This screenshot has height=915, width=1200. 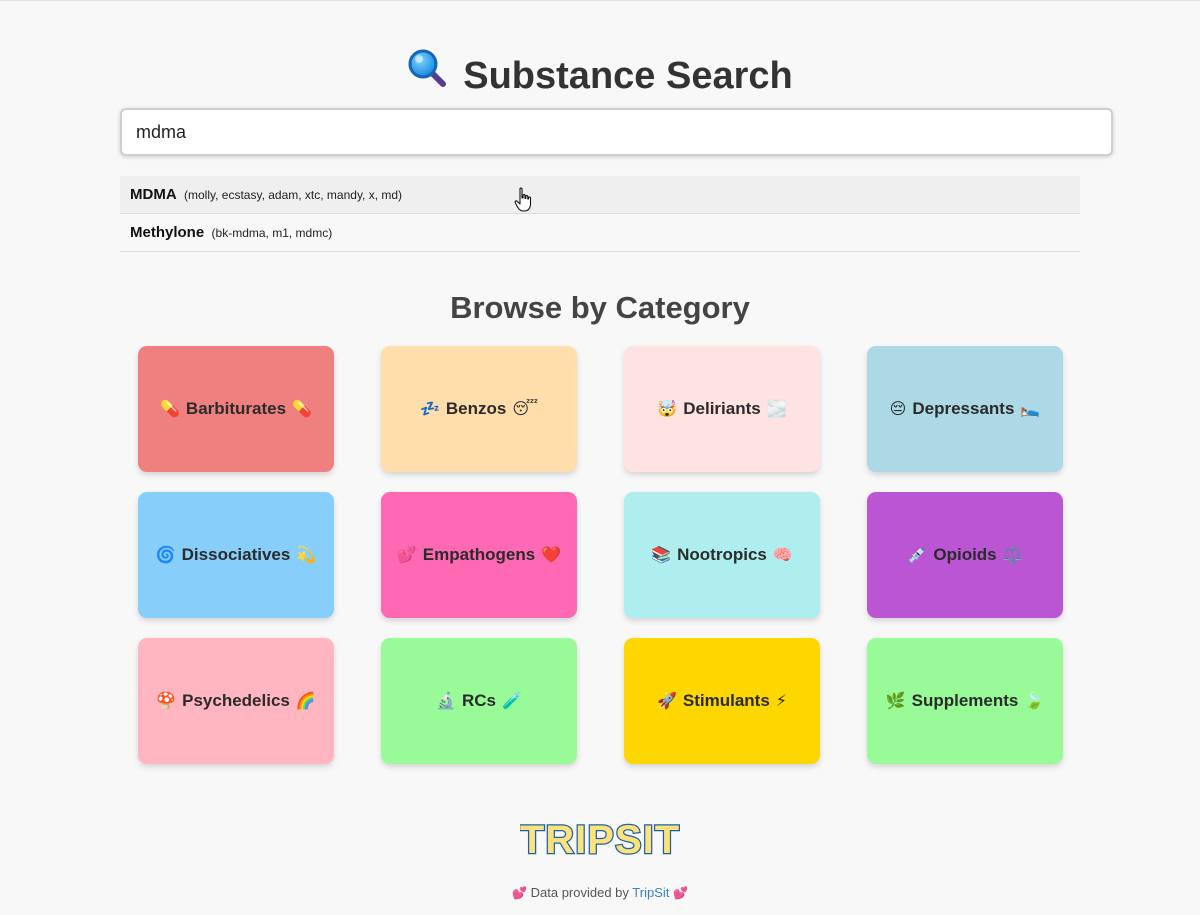 What do you see at coordinates (782, 555) in the screenshot?
I see `brain-icon: 🧠` at bounding box center [782, 555].